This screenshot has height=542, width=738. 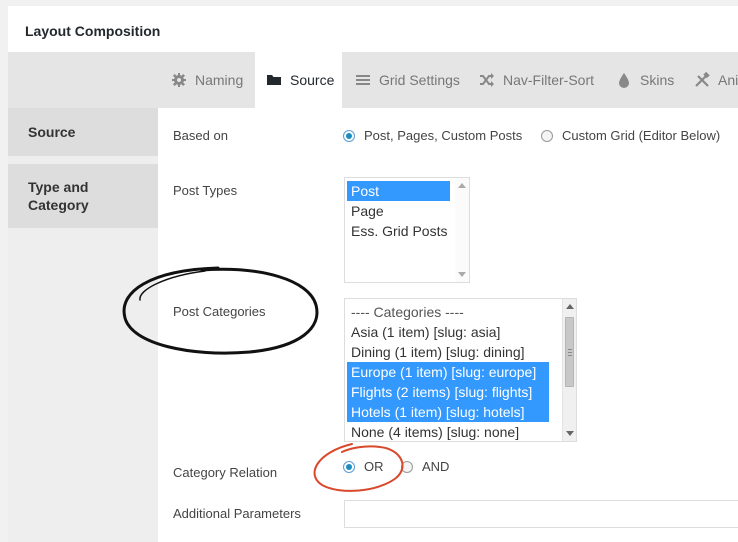 What do you see at coordinates (547, 136) in the screenshot?
I see `based-on-radio-custom-grid` at bounding box center [547, 136].